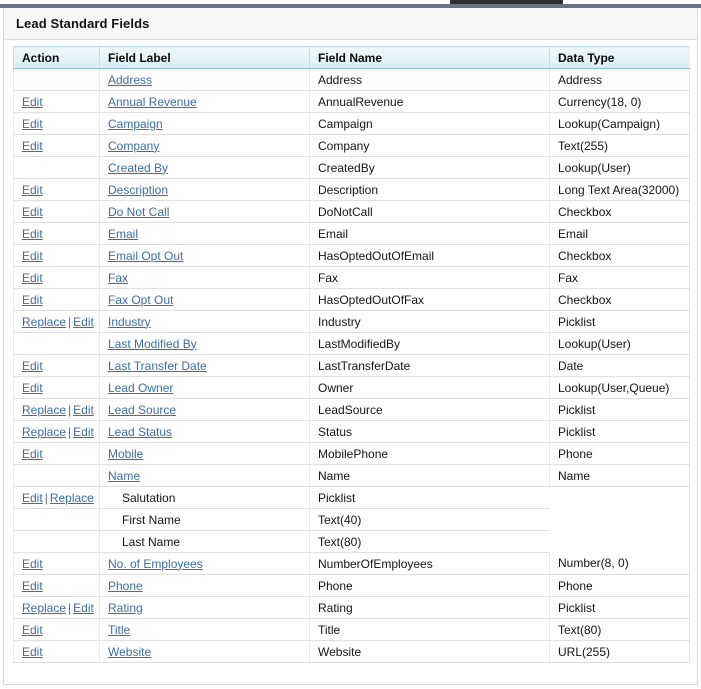  I want to click on data-type-text: Picklist, so click(577, 321).